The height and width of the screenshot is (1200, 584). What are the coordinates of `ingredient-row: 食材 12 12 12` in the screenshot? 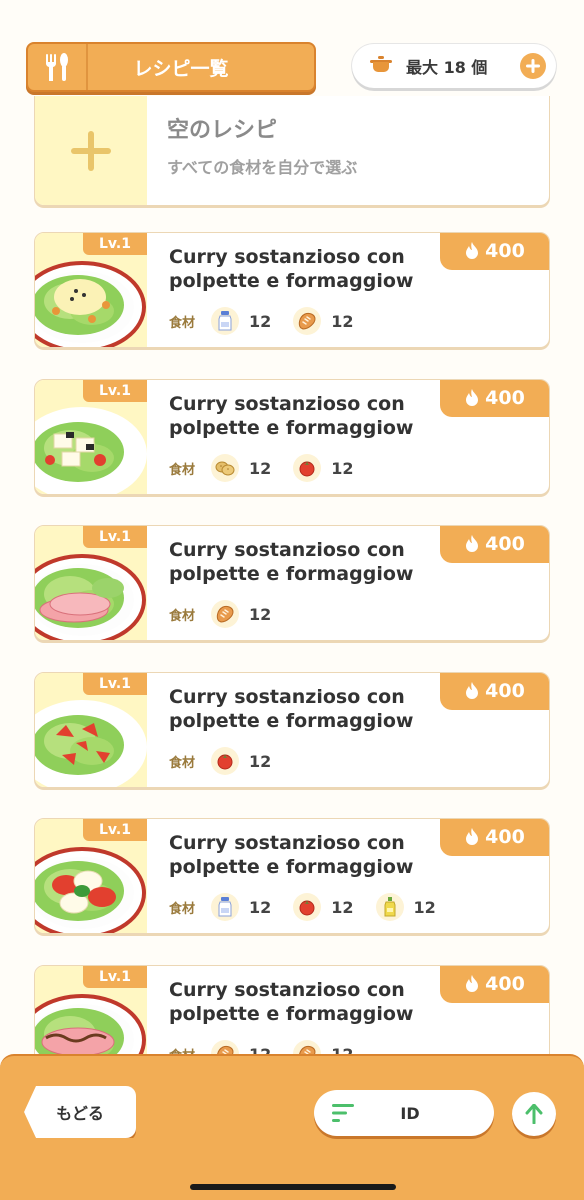 It's located at (313, 907).